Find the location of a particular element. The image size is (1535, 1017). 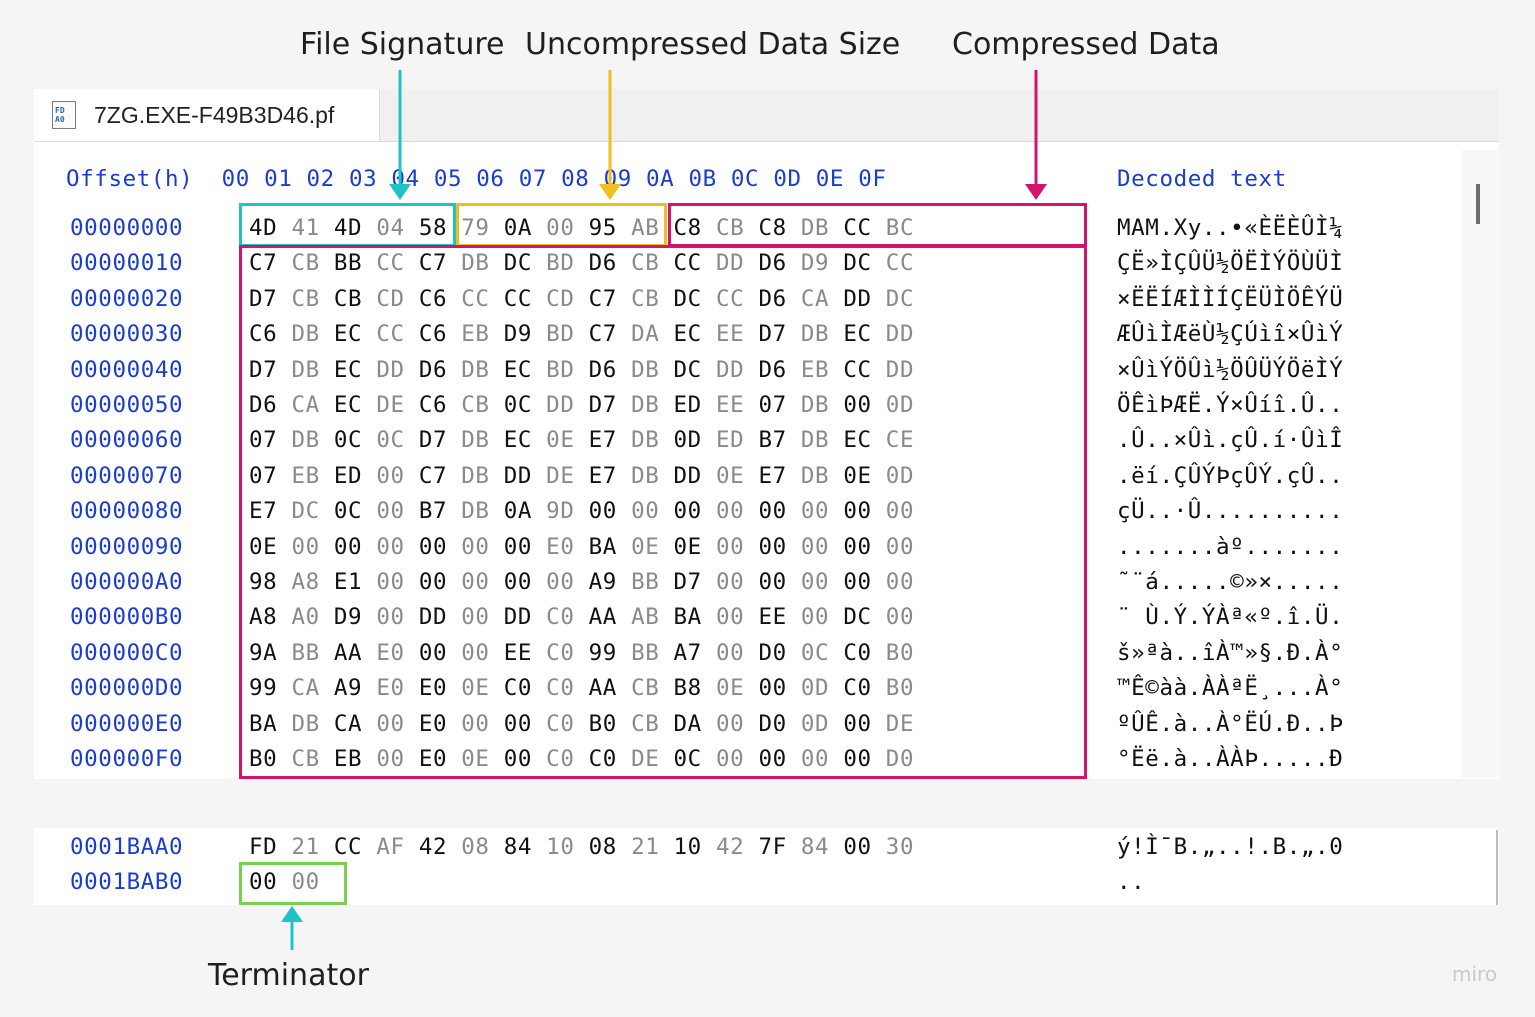

compressed-data-arrow is located at coordinates (1036, 135).